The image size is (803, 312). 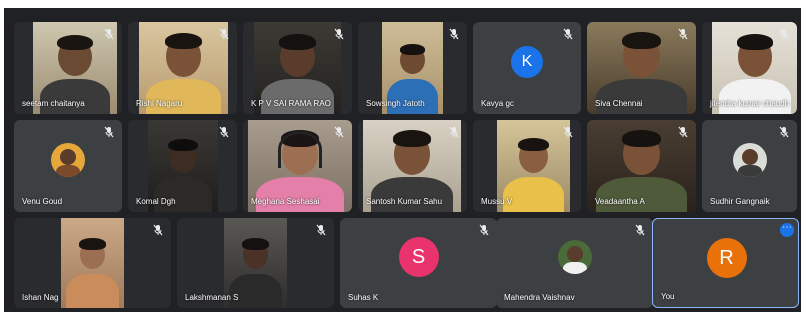 What do you see at coordinates (527, 166) in the screenshot?
I see `participant-tile: Mussu V` at bounding box center [527, 166].